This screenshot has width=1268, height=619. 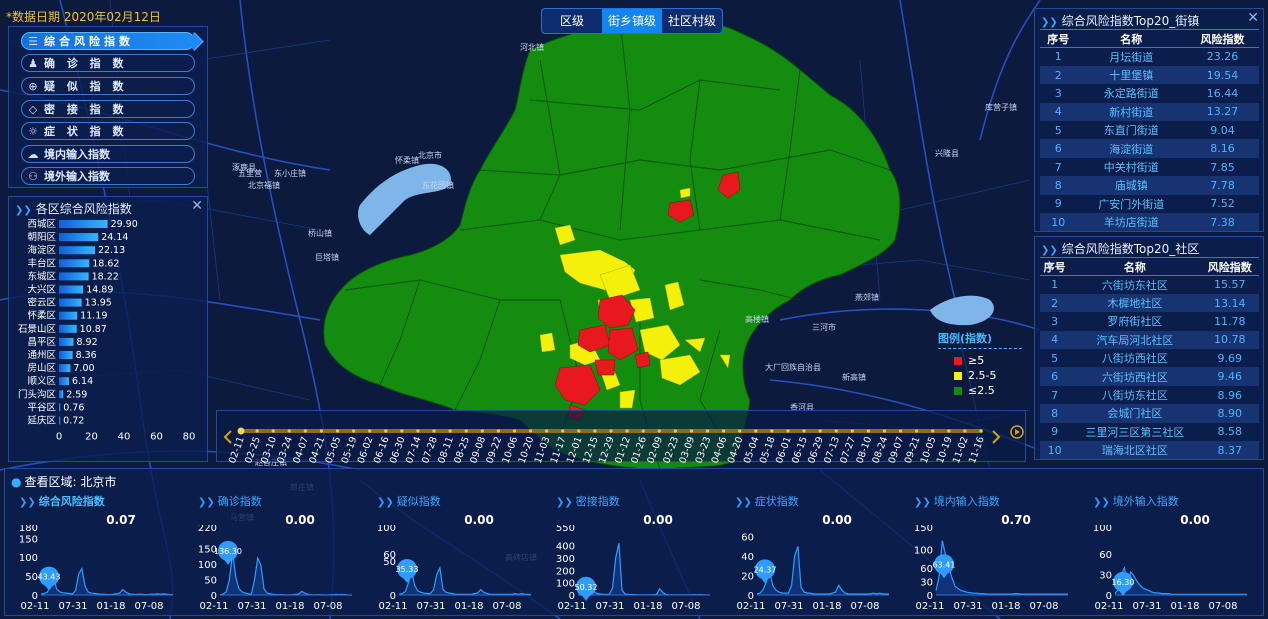 What do you see at coordinates (1149, 432) in the screenshot?
I see `table-row: 9 三里河三区第三社区 8.58` at bounding box center [1149, 432].